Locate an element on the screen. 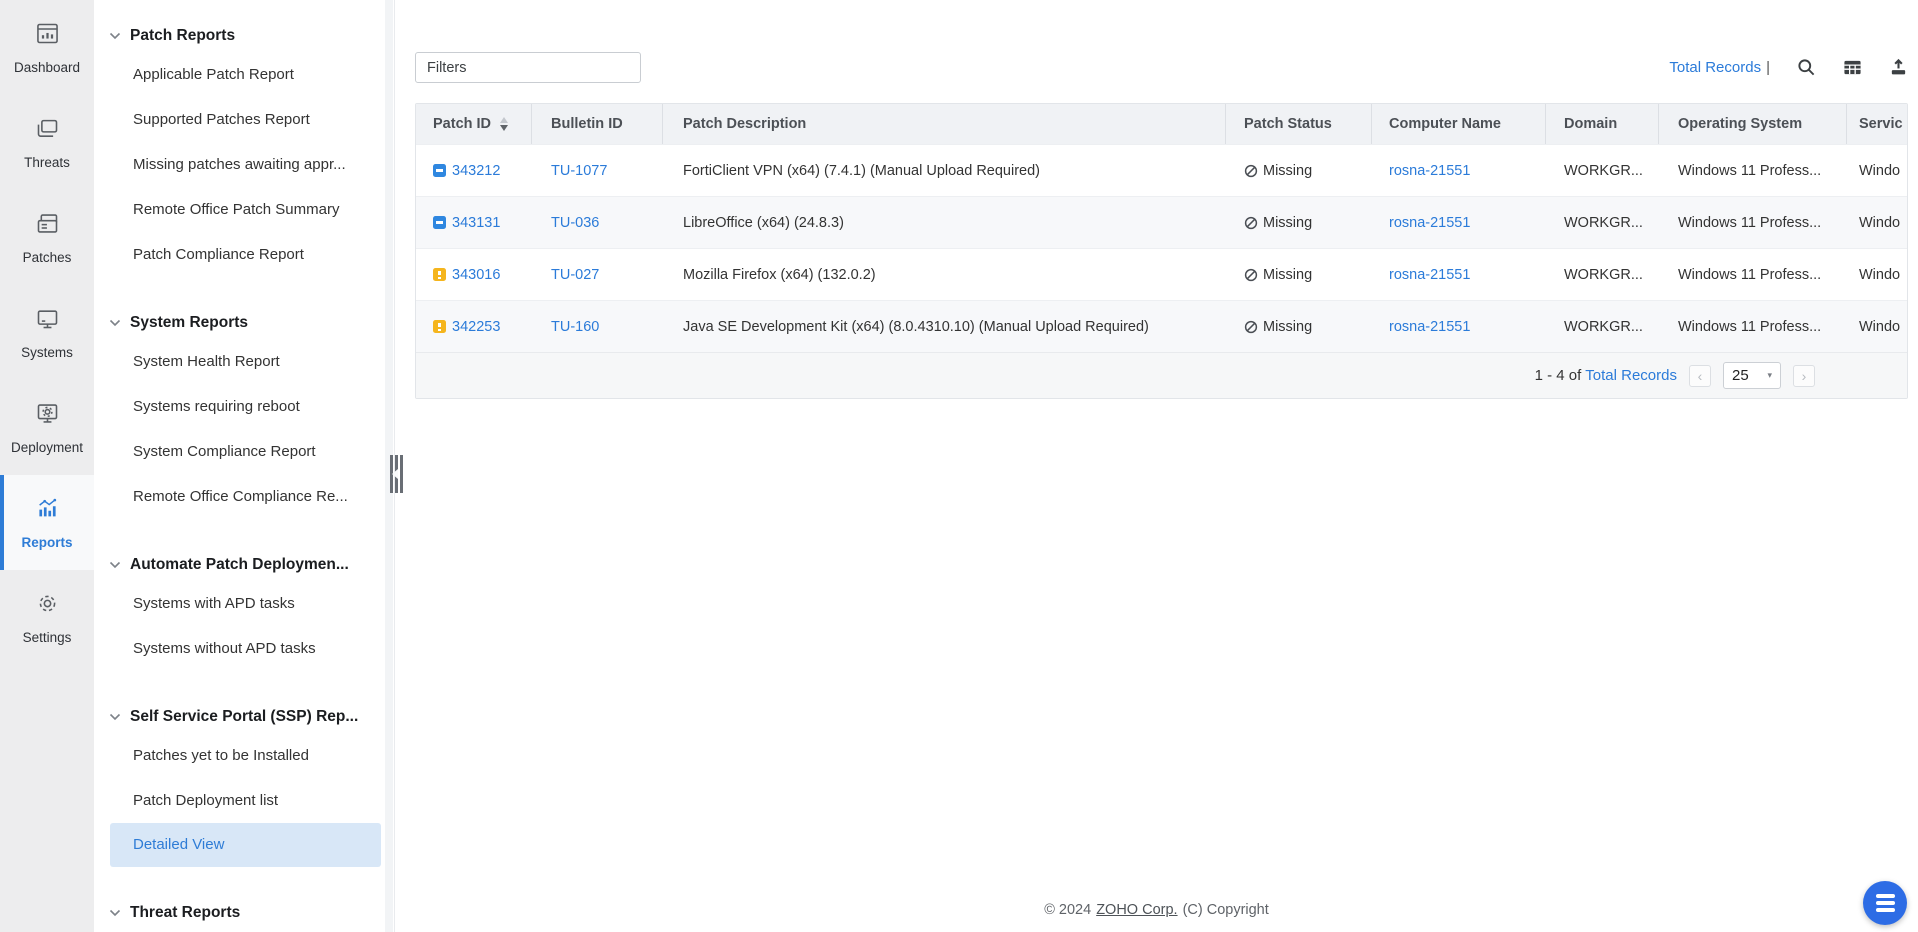 The width and height of the screenshot is (1918, 932). page-size-value: 25 is located at coordinates (1740, 375).